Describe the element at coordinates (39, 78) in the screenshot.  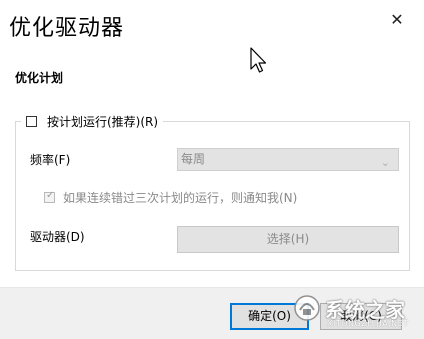
I see `section-title: 优化计划` at that location.